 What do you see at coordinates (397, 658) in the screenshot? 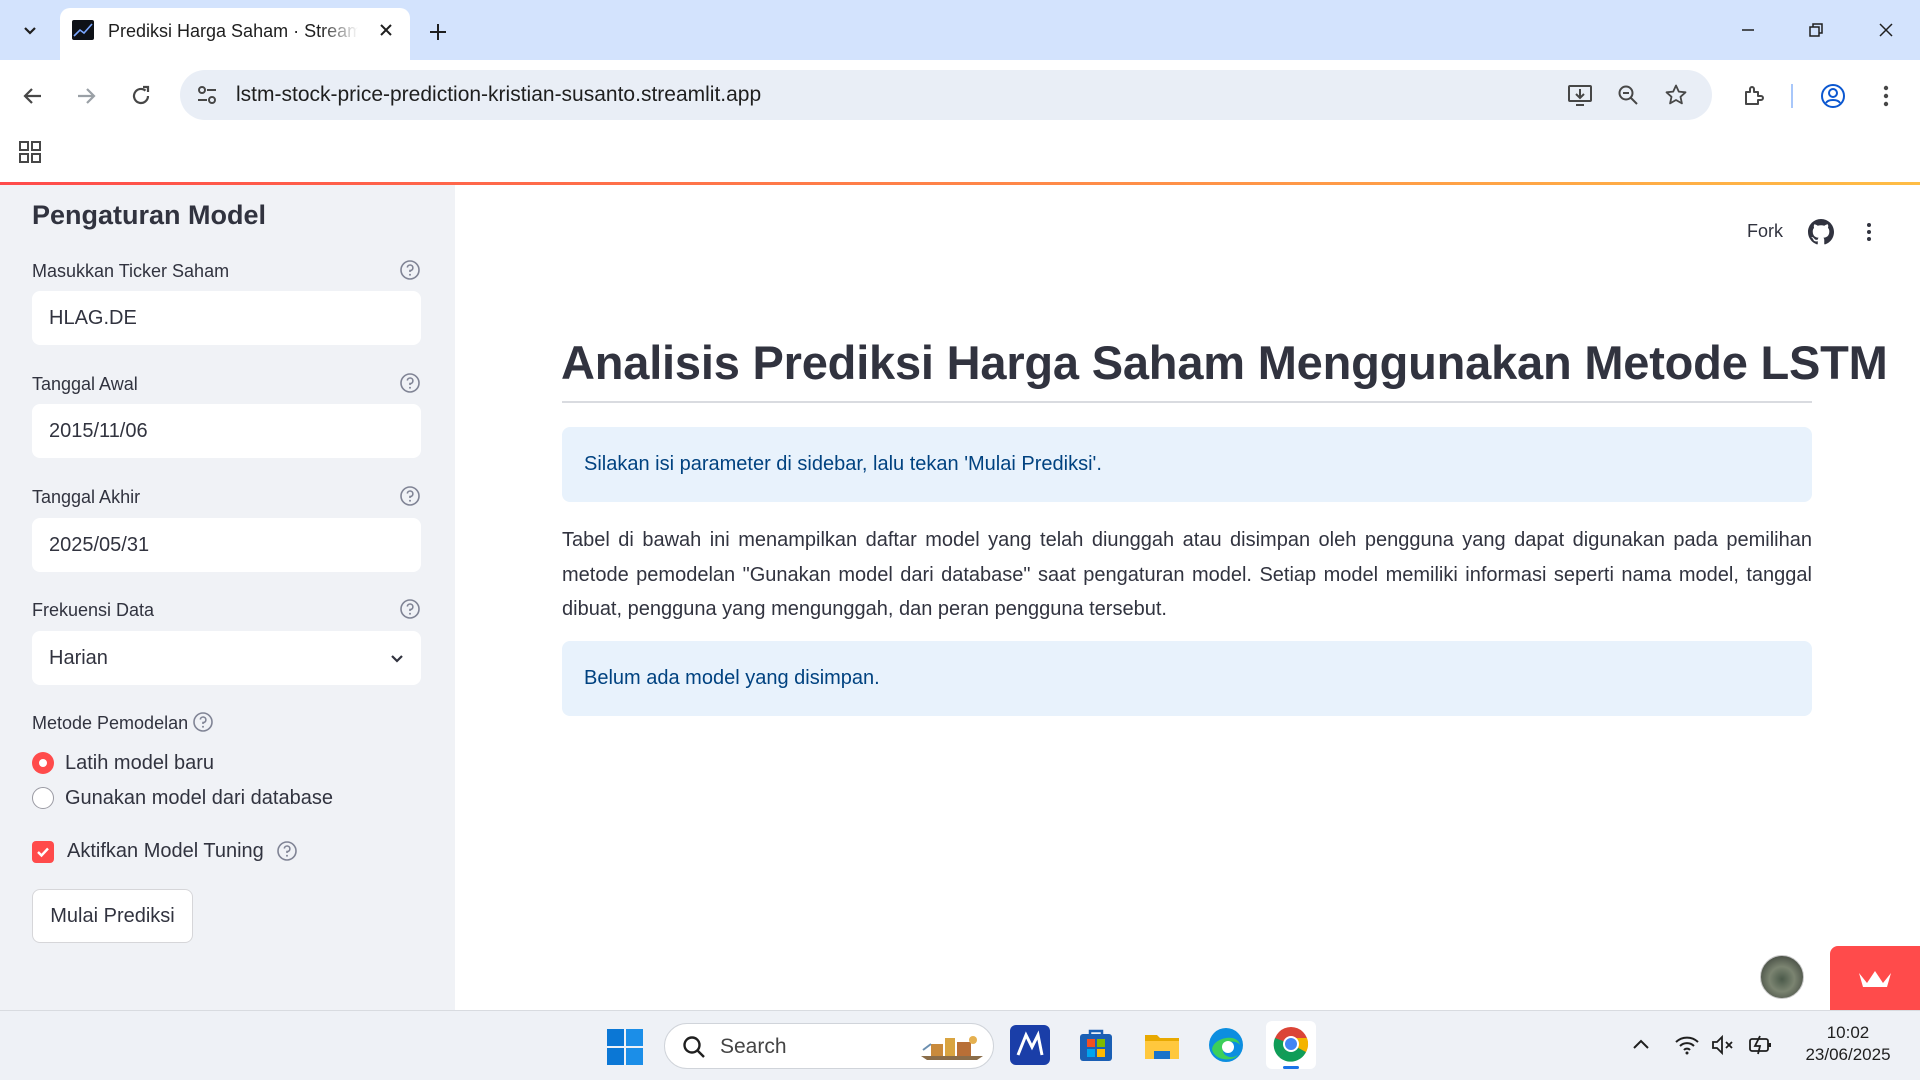
I see `chevron-down-icon` at bounding box center [397, 658].